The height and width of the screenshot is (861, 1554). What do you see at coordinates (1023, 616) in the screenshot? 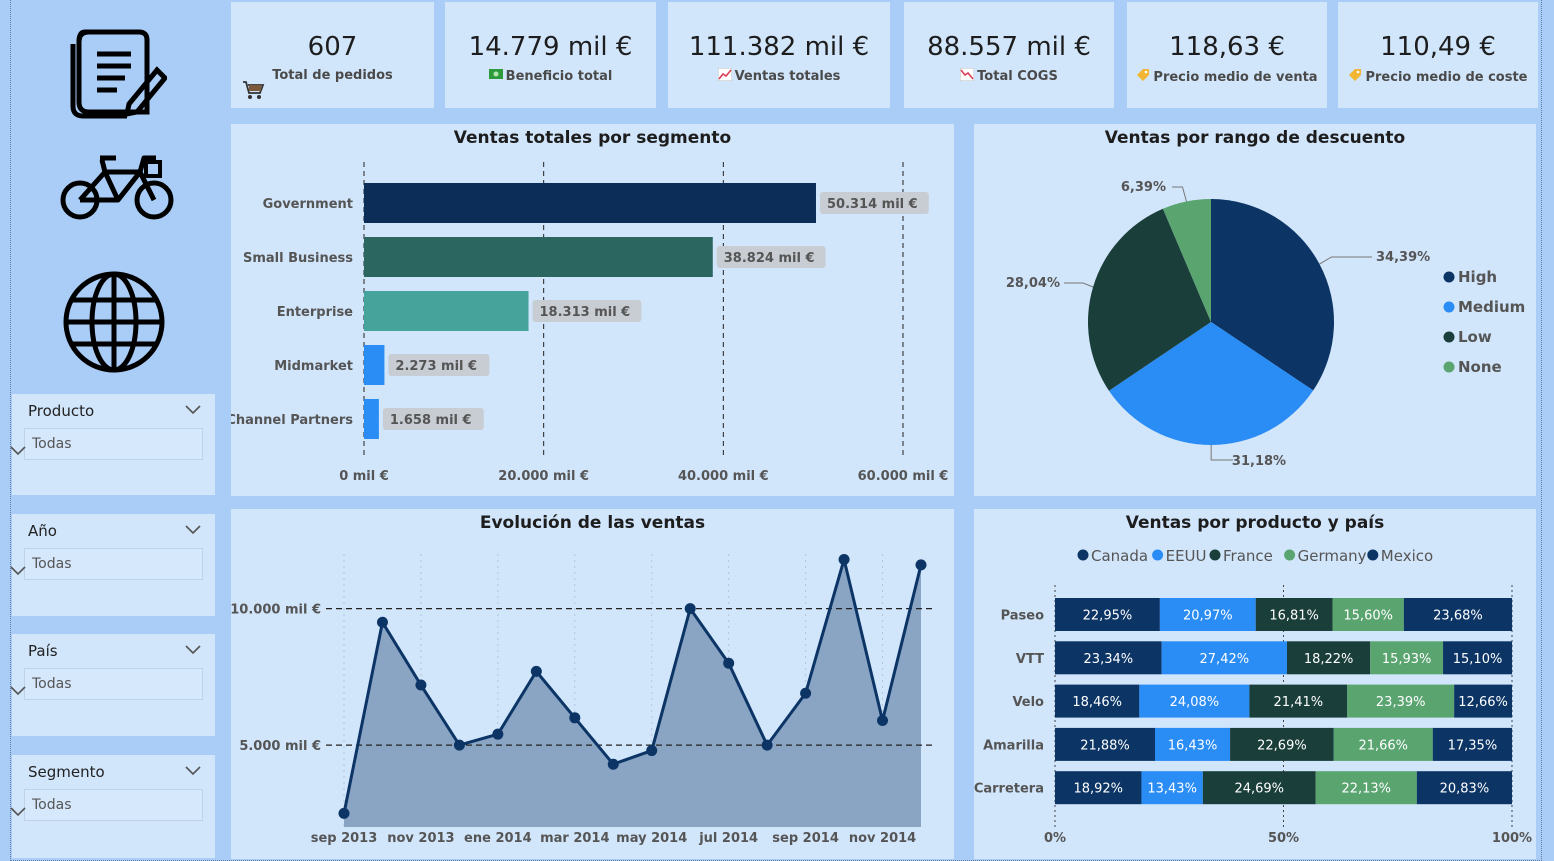
I see `category-label: Paseo` at bounding box center [1023, 616].